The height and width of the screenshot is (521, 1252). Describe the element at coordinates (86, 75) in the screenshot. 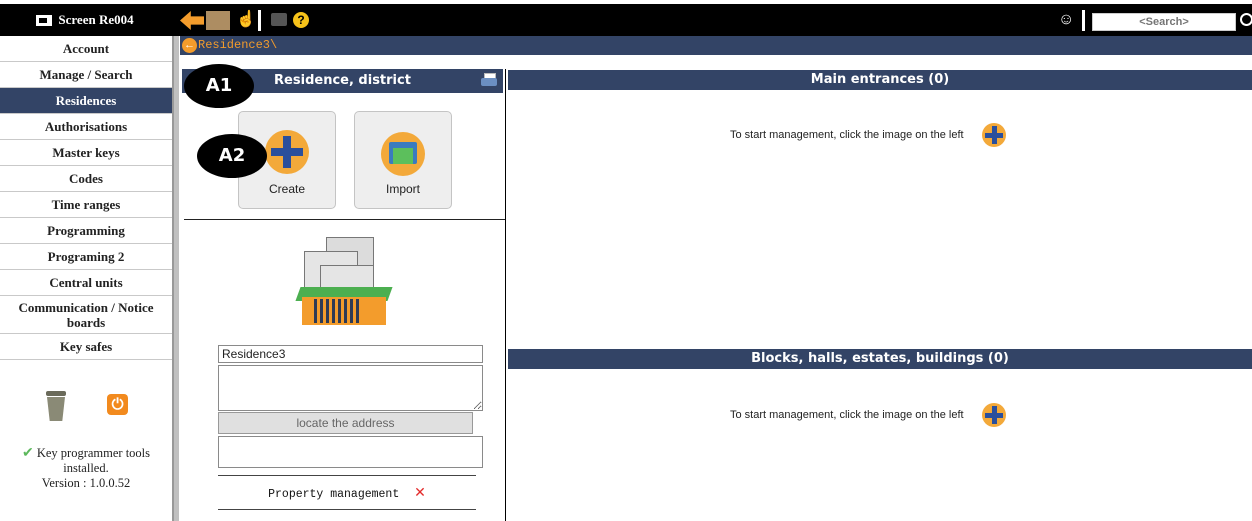

I see `sidebar-item-manage-search: Manage / Search` at that location.